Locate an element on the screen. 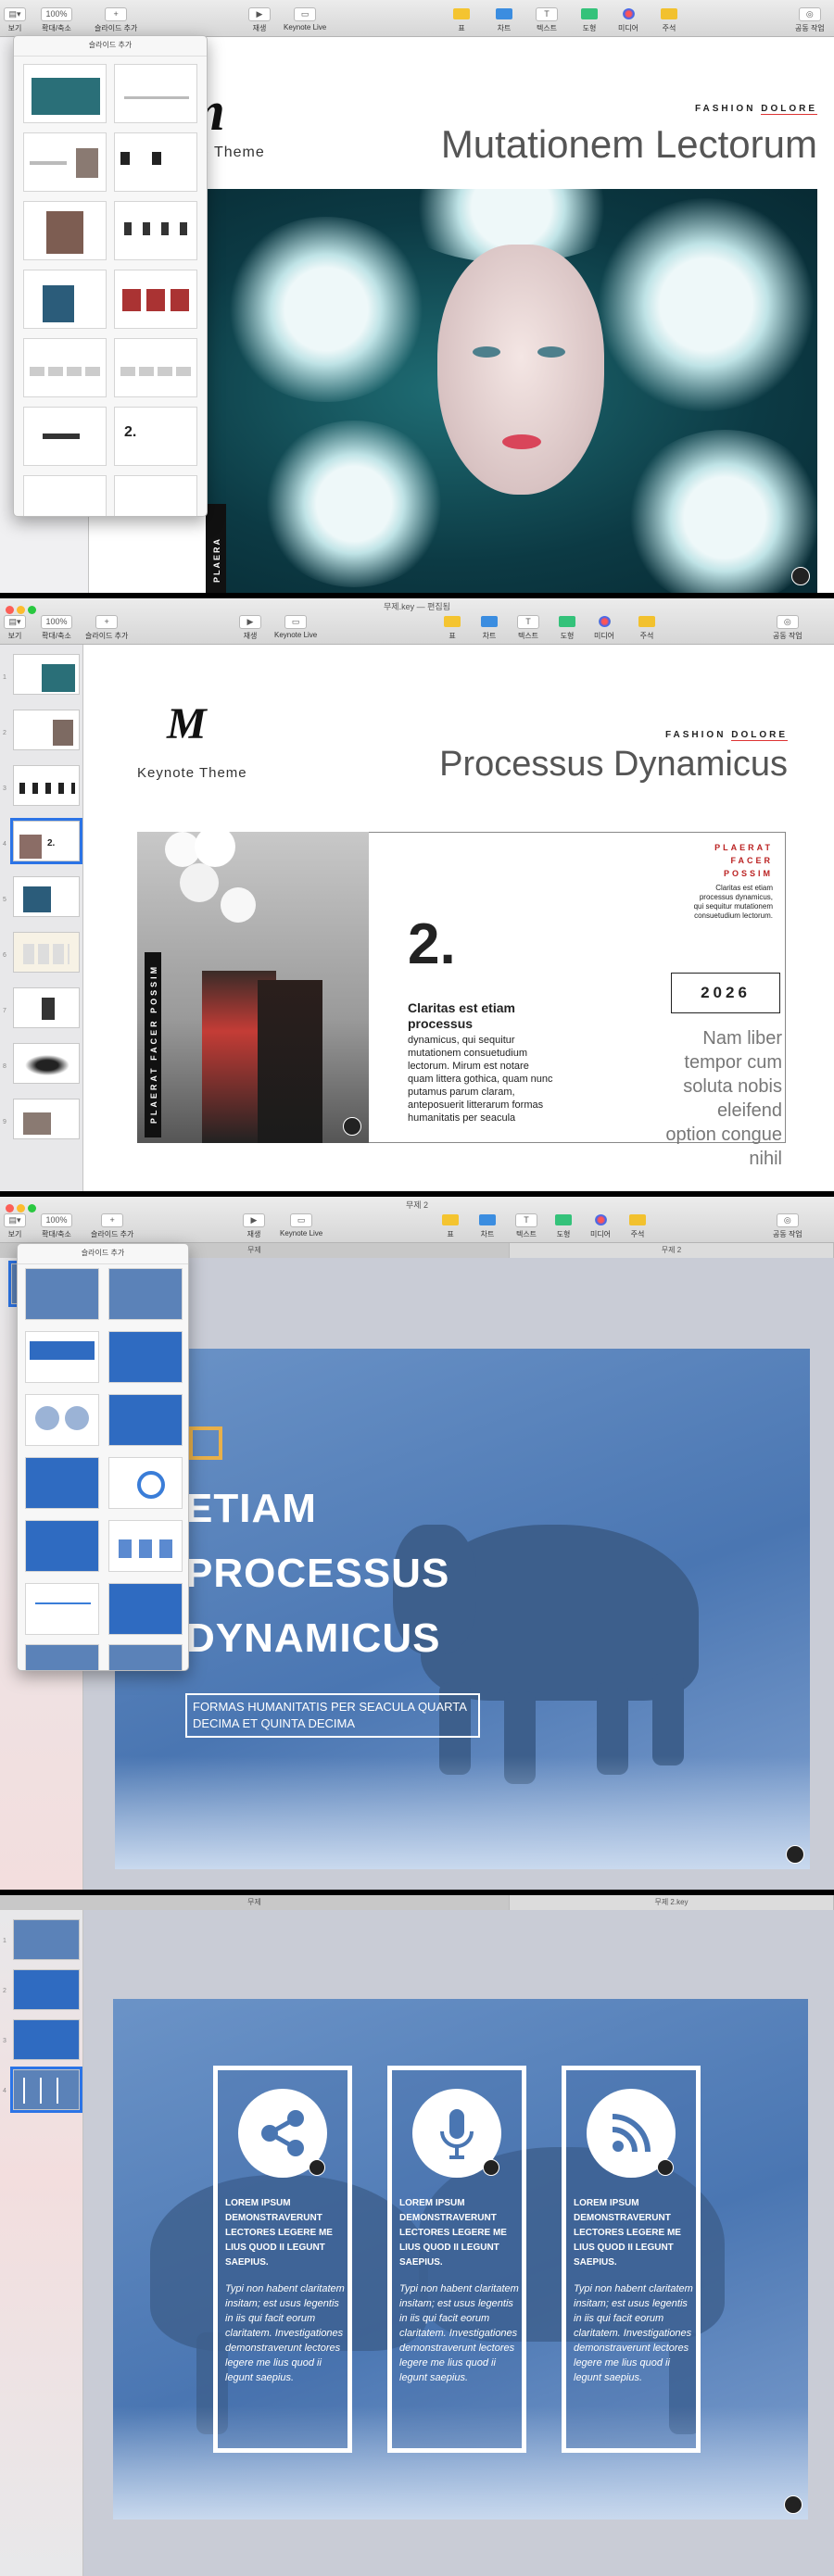 The width and height of the screenshot is (834, 2576). screen-icon: ▭ is located at coordinates (301, 1220).